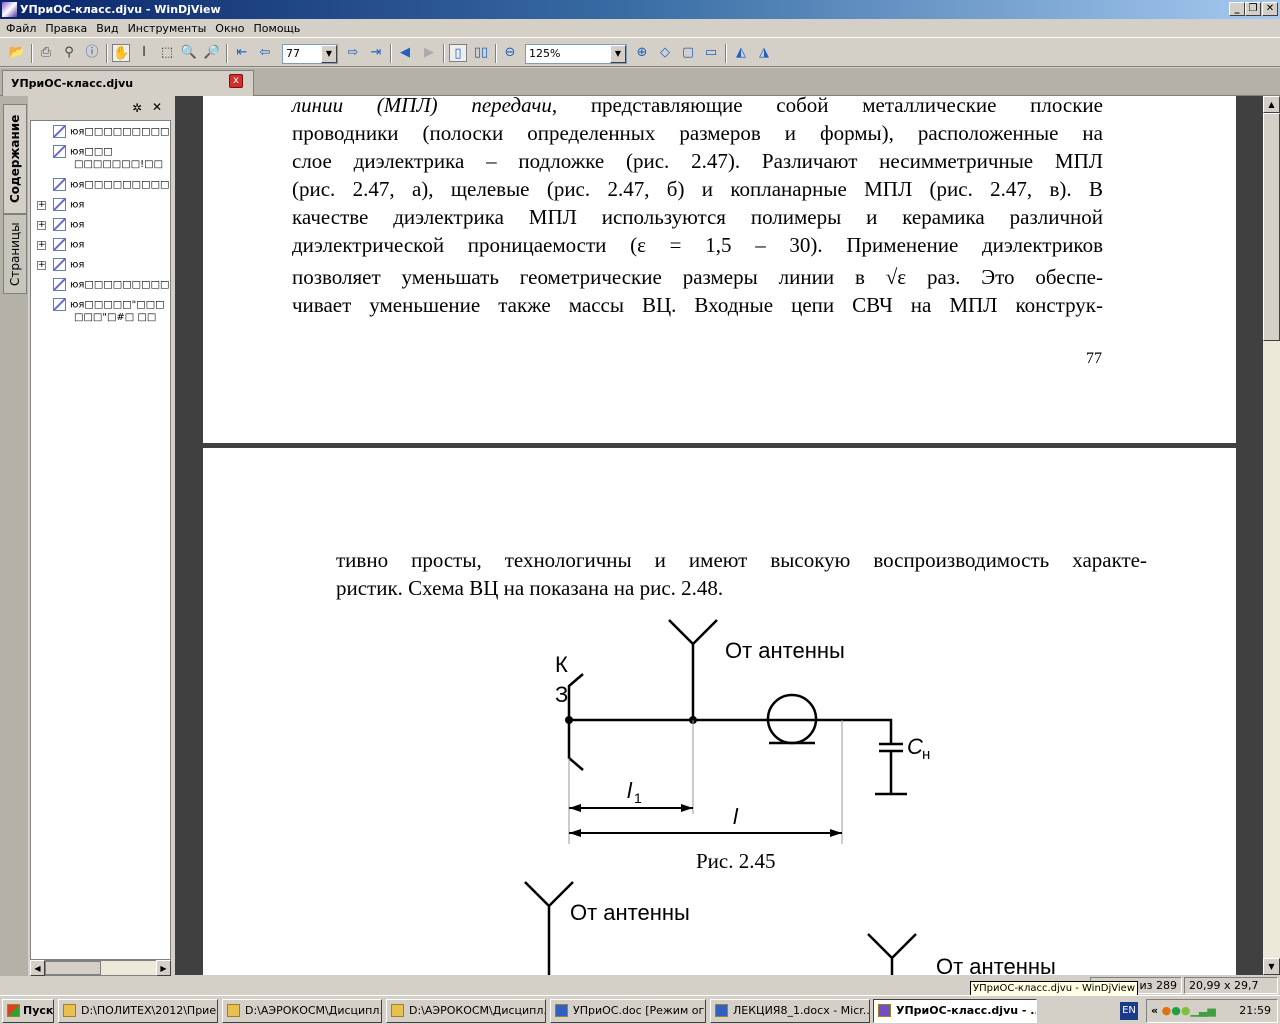 The height and width of the screenshot is (1024, 1280). Describe the element at coordinates (310, 54) in the screenshot. I see `page-number-input: 77 ▼` at that location.